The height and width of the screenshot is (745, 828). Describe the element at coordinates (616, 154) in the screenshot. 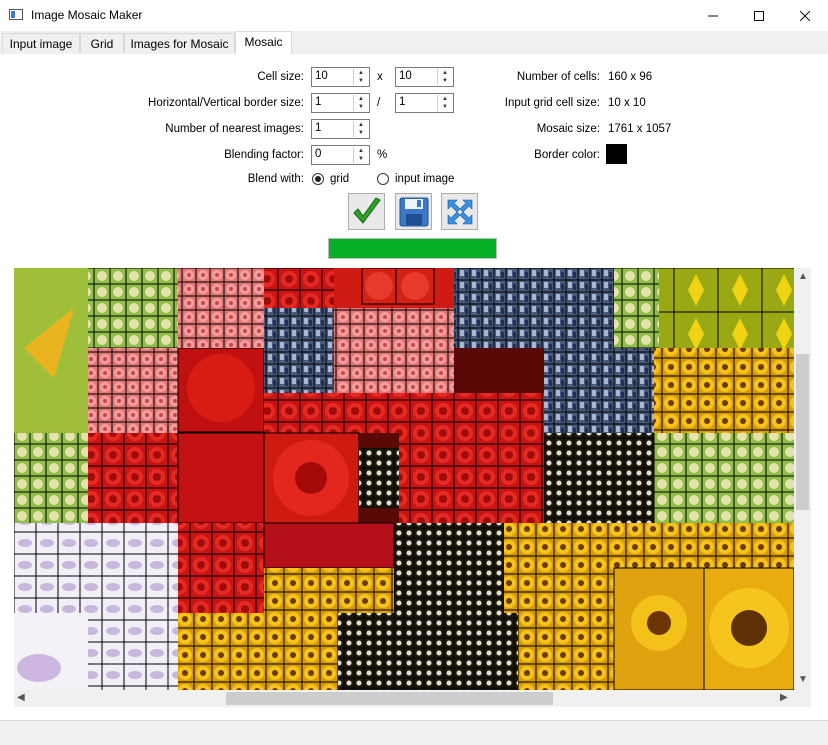

I see `border-color-swatch` at that location.